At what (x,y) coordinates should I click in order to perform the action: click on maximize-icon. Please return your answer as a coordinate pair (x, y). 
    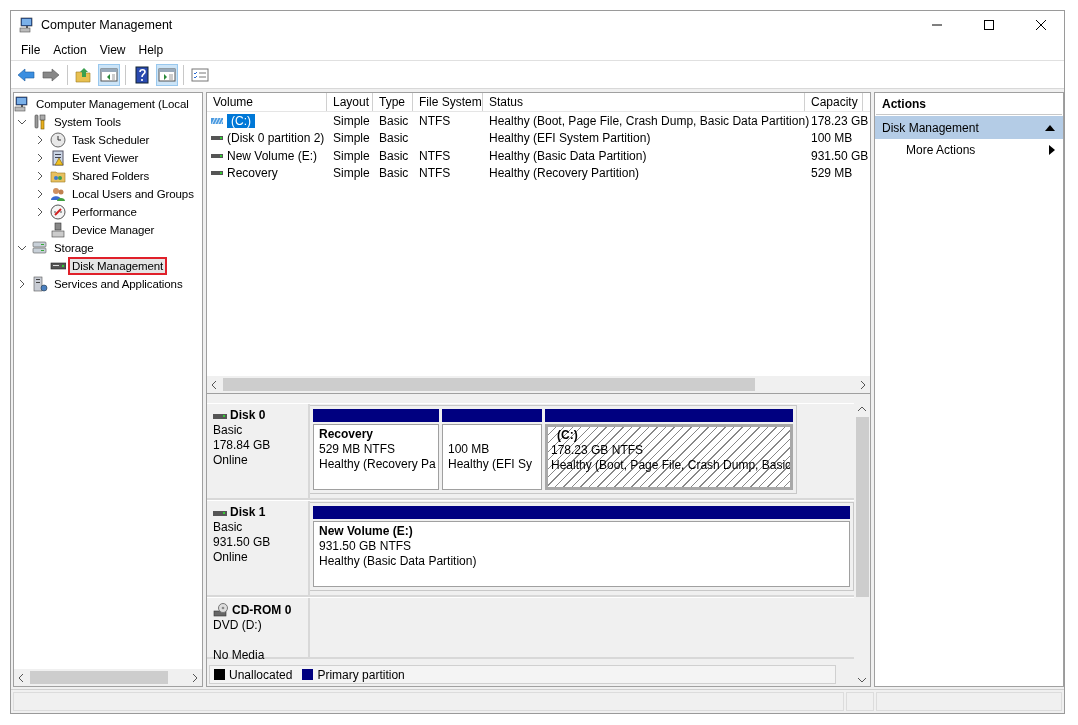
    Looking at the image, I should click on (989, 25).